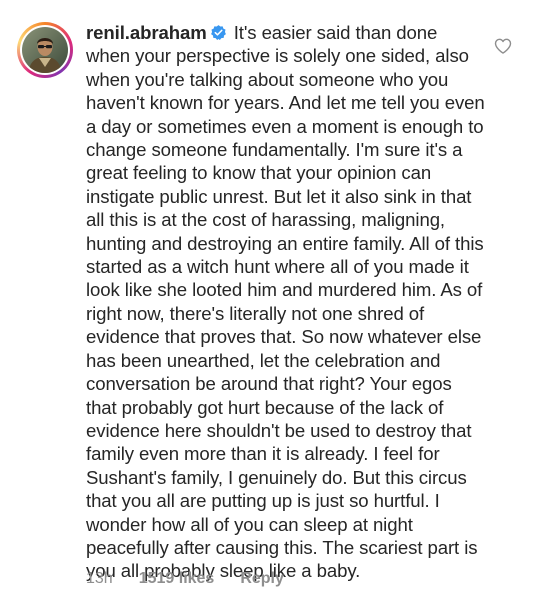 The height and width of the screenshot is (603, 540). What do you see at coordinates (262, 579) in the screenshot?
I see `reply-button: Reply` at bounding box center [262, 579].